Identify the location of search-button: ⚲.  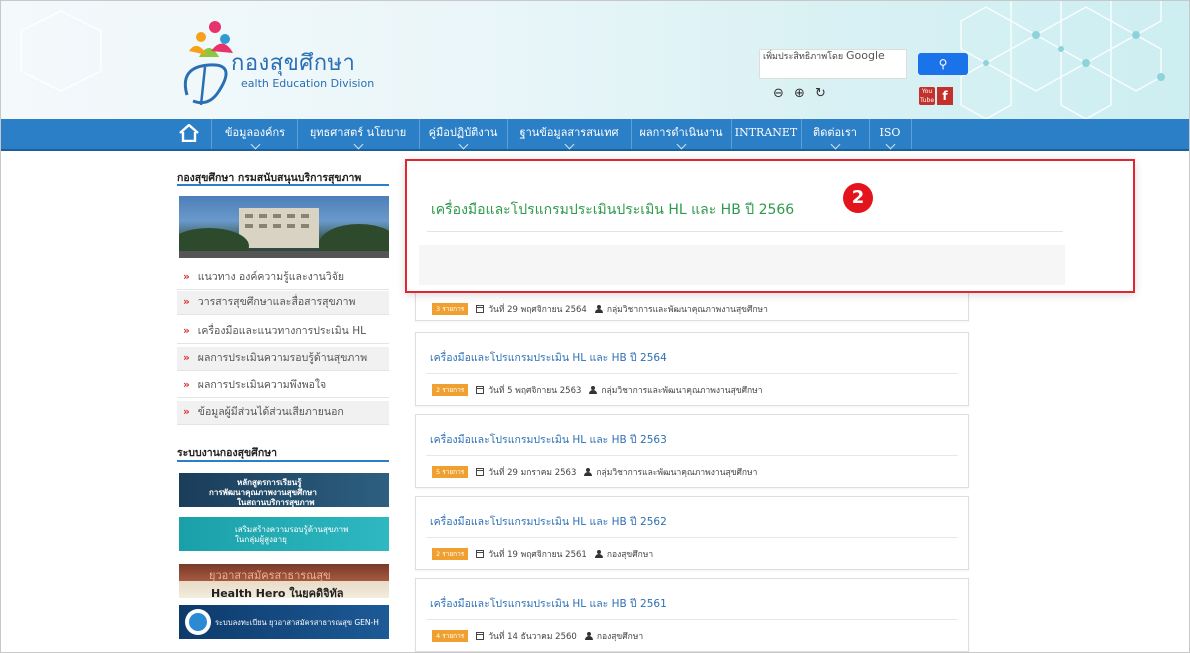
(943, 64).